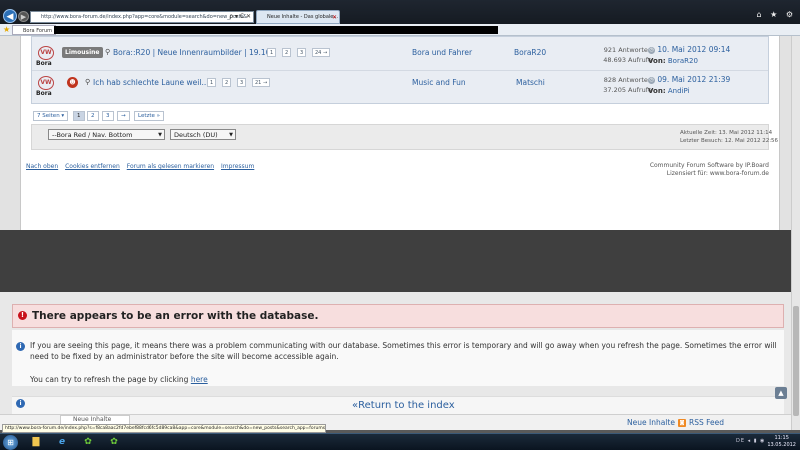 Image resolution: width=800 pixels, height=450 pixels. What do you see at coordinates (627, 90) in the screenshot?
I see `view-count: 37.205 Aufrufe` at bounding box center [627, 90].